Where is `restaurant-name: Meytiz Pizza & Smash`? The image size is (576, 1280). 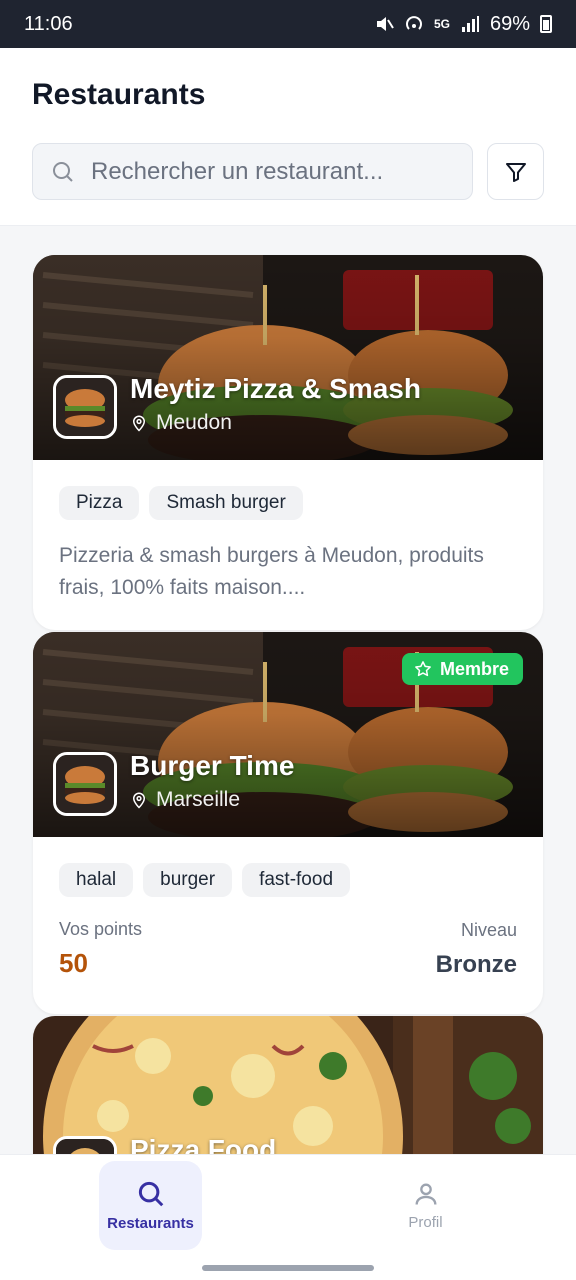 restaurant-name: Meytiz Pizza & Smash is located at coordinates (275, 388).